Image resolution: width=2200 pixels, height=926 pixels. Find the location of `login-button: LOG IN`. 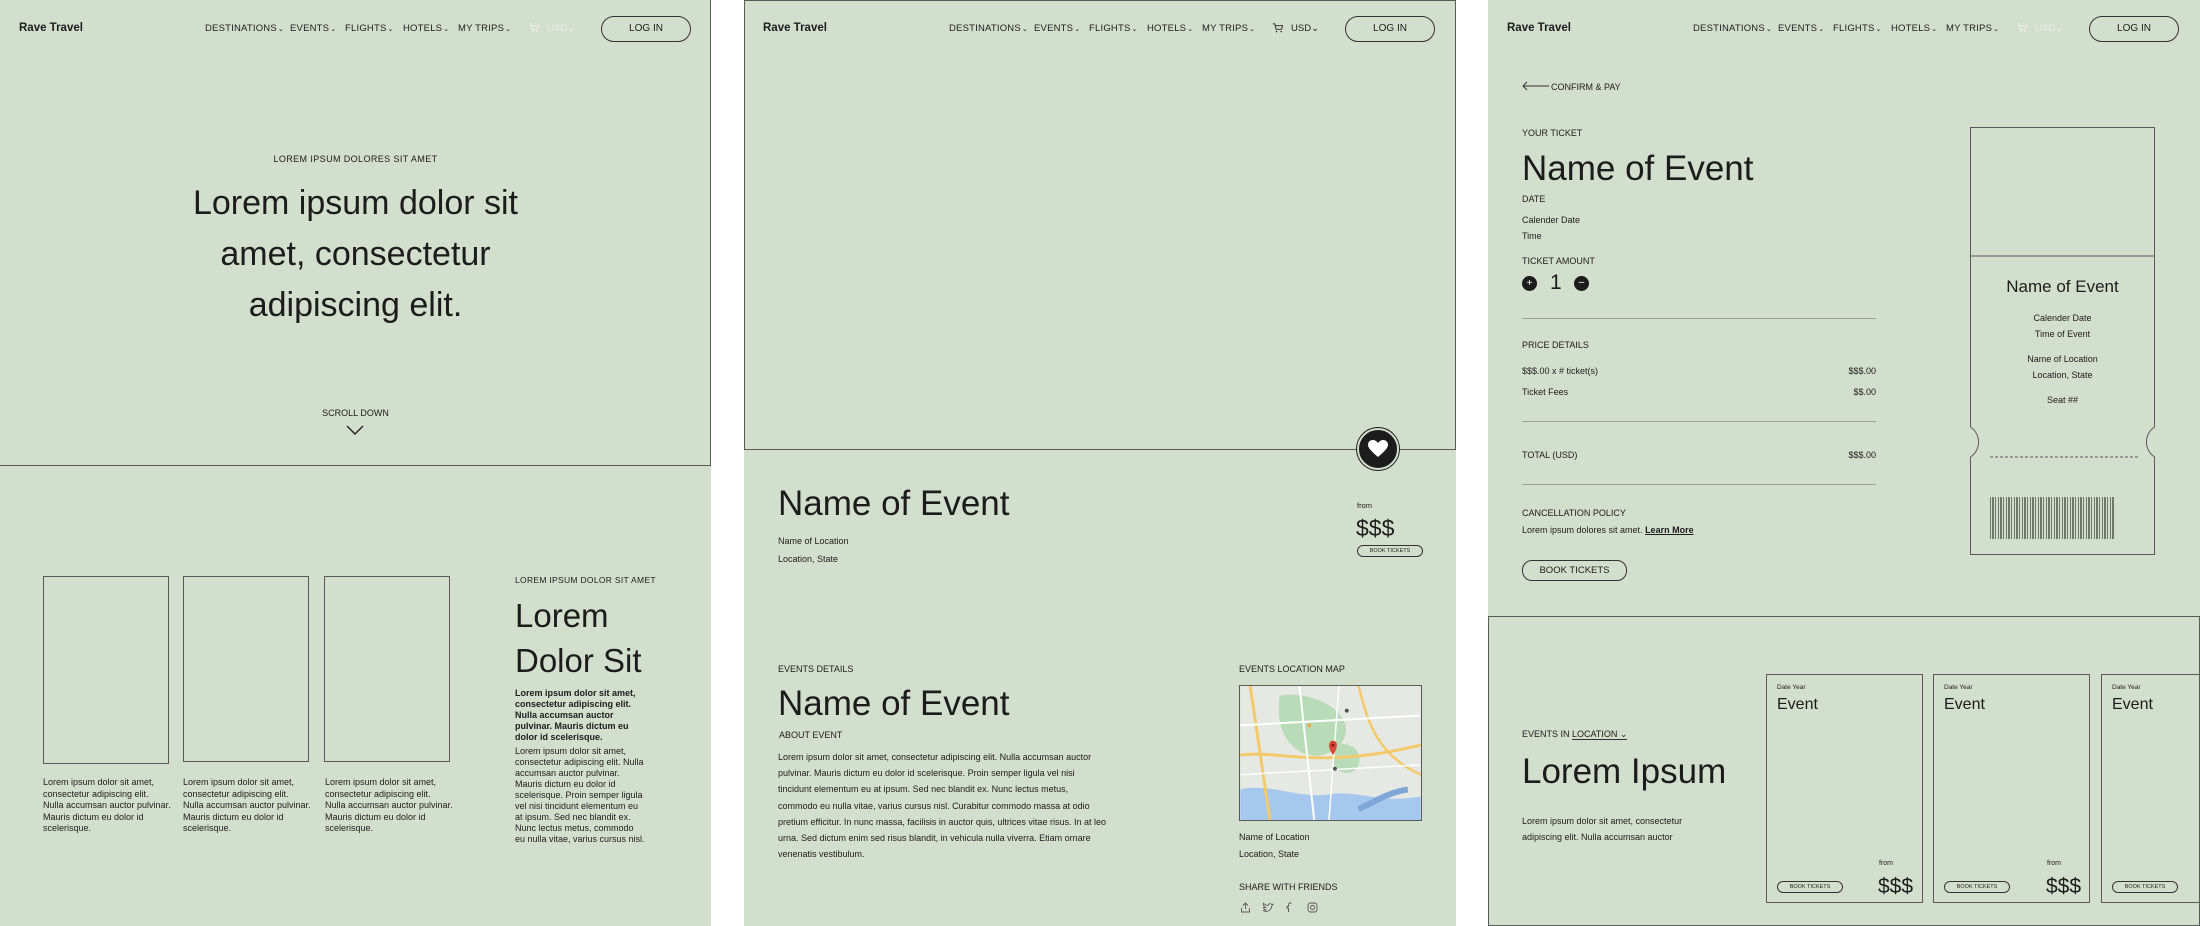

login-button: LOG IN is located at coordinates (2134, 29).